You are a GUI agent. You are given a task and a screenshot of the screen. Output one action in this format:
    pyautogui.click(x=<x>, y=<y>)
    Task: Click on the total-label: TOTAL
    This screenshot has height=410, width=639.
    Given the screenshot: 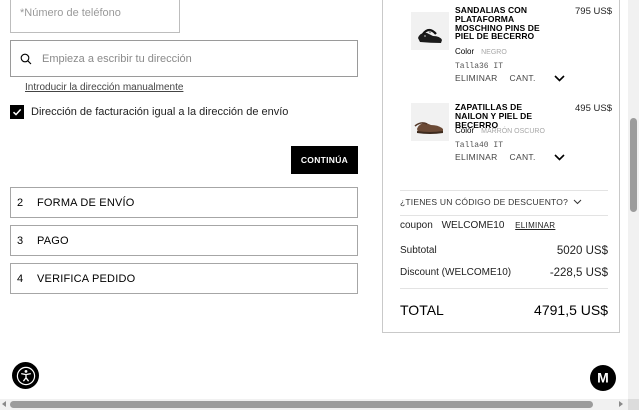 What is the action you would take?
    pyautogui.click(x=422, y=310)
    